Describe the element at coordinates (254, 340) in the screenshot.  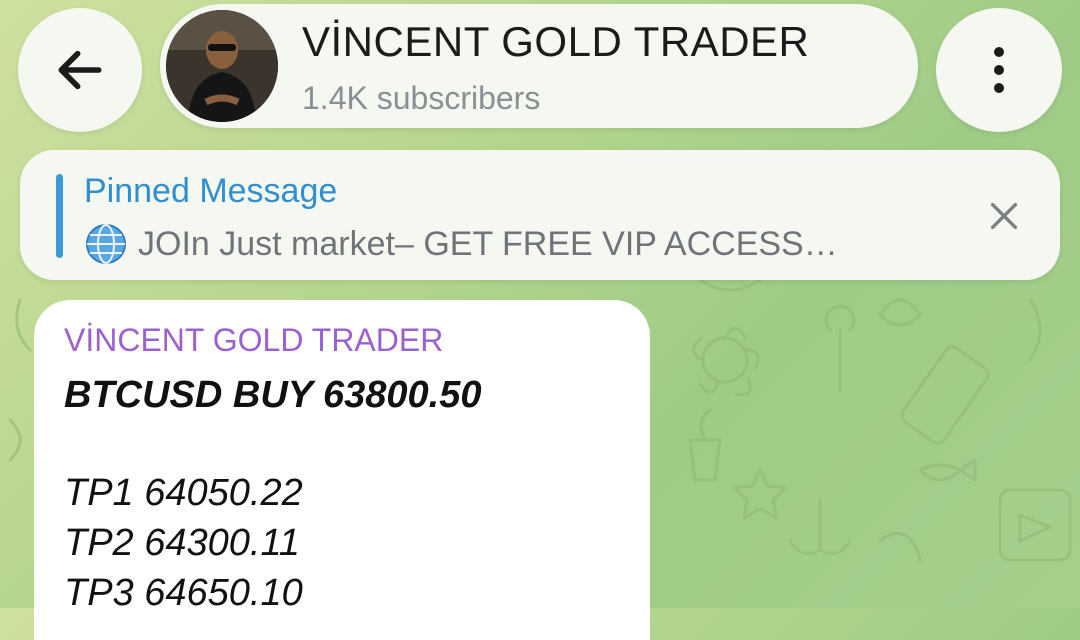
I see `message-sender: VİNCENT GOLD TRADER` at that location.